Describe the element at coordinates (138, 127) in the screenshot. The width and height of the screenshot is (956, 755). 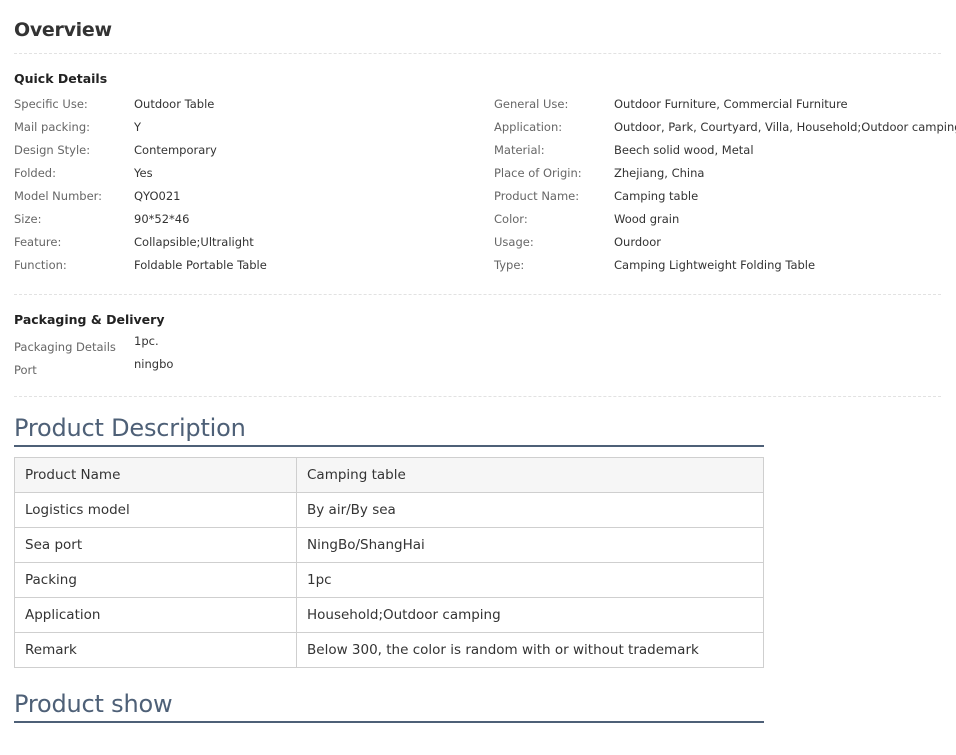
I see `detail-value: Y` at that location.